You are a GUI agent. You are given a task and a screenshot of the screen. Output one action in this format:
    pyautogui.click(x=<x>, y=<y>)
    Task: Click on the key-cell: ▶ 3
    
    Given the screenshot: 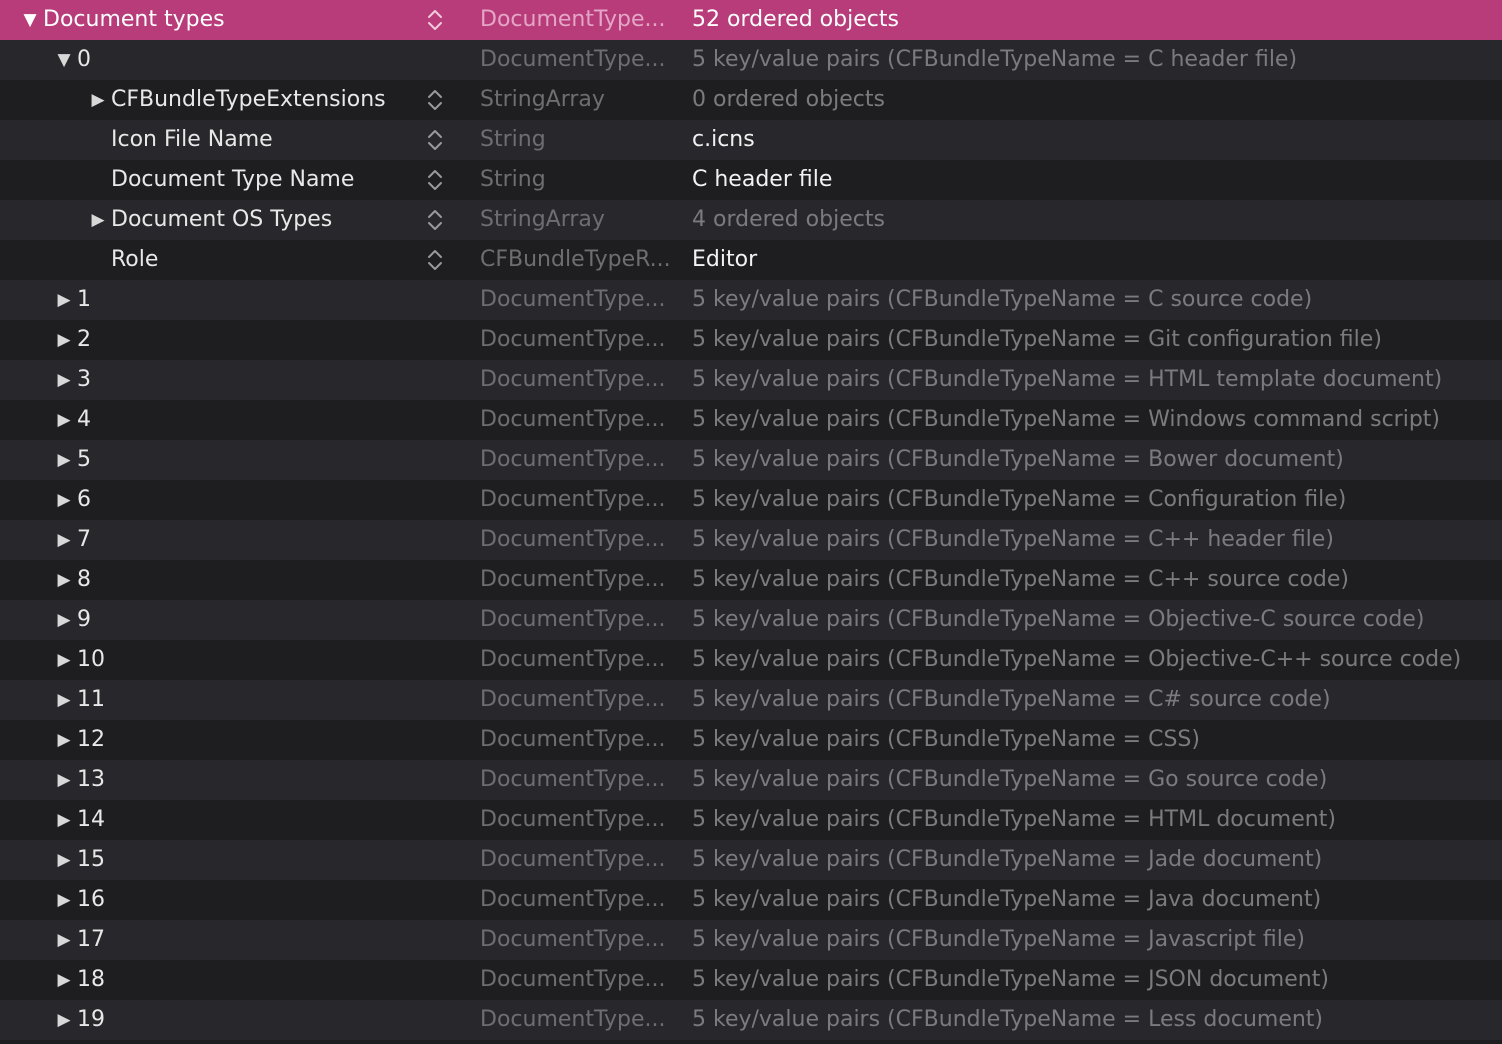 What is the action you would take?
    pyautogui.click(x=72, y=380)
    